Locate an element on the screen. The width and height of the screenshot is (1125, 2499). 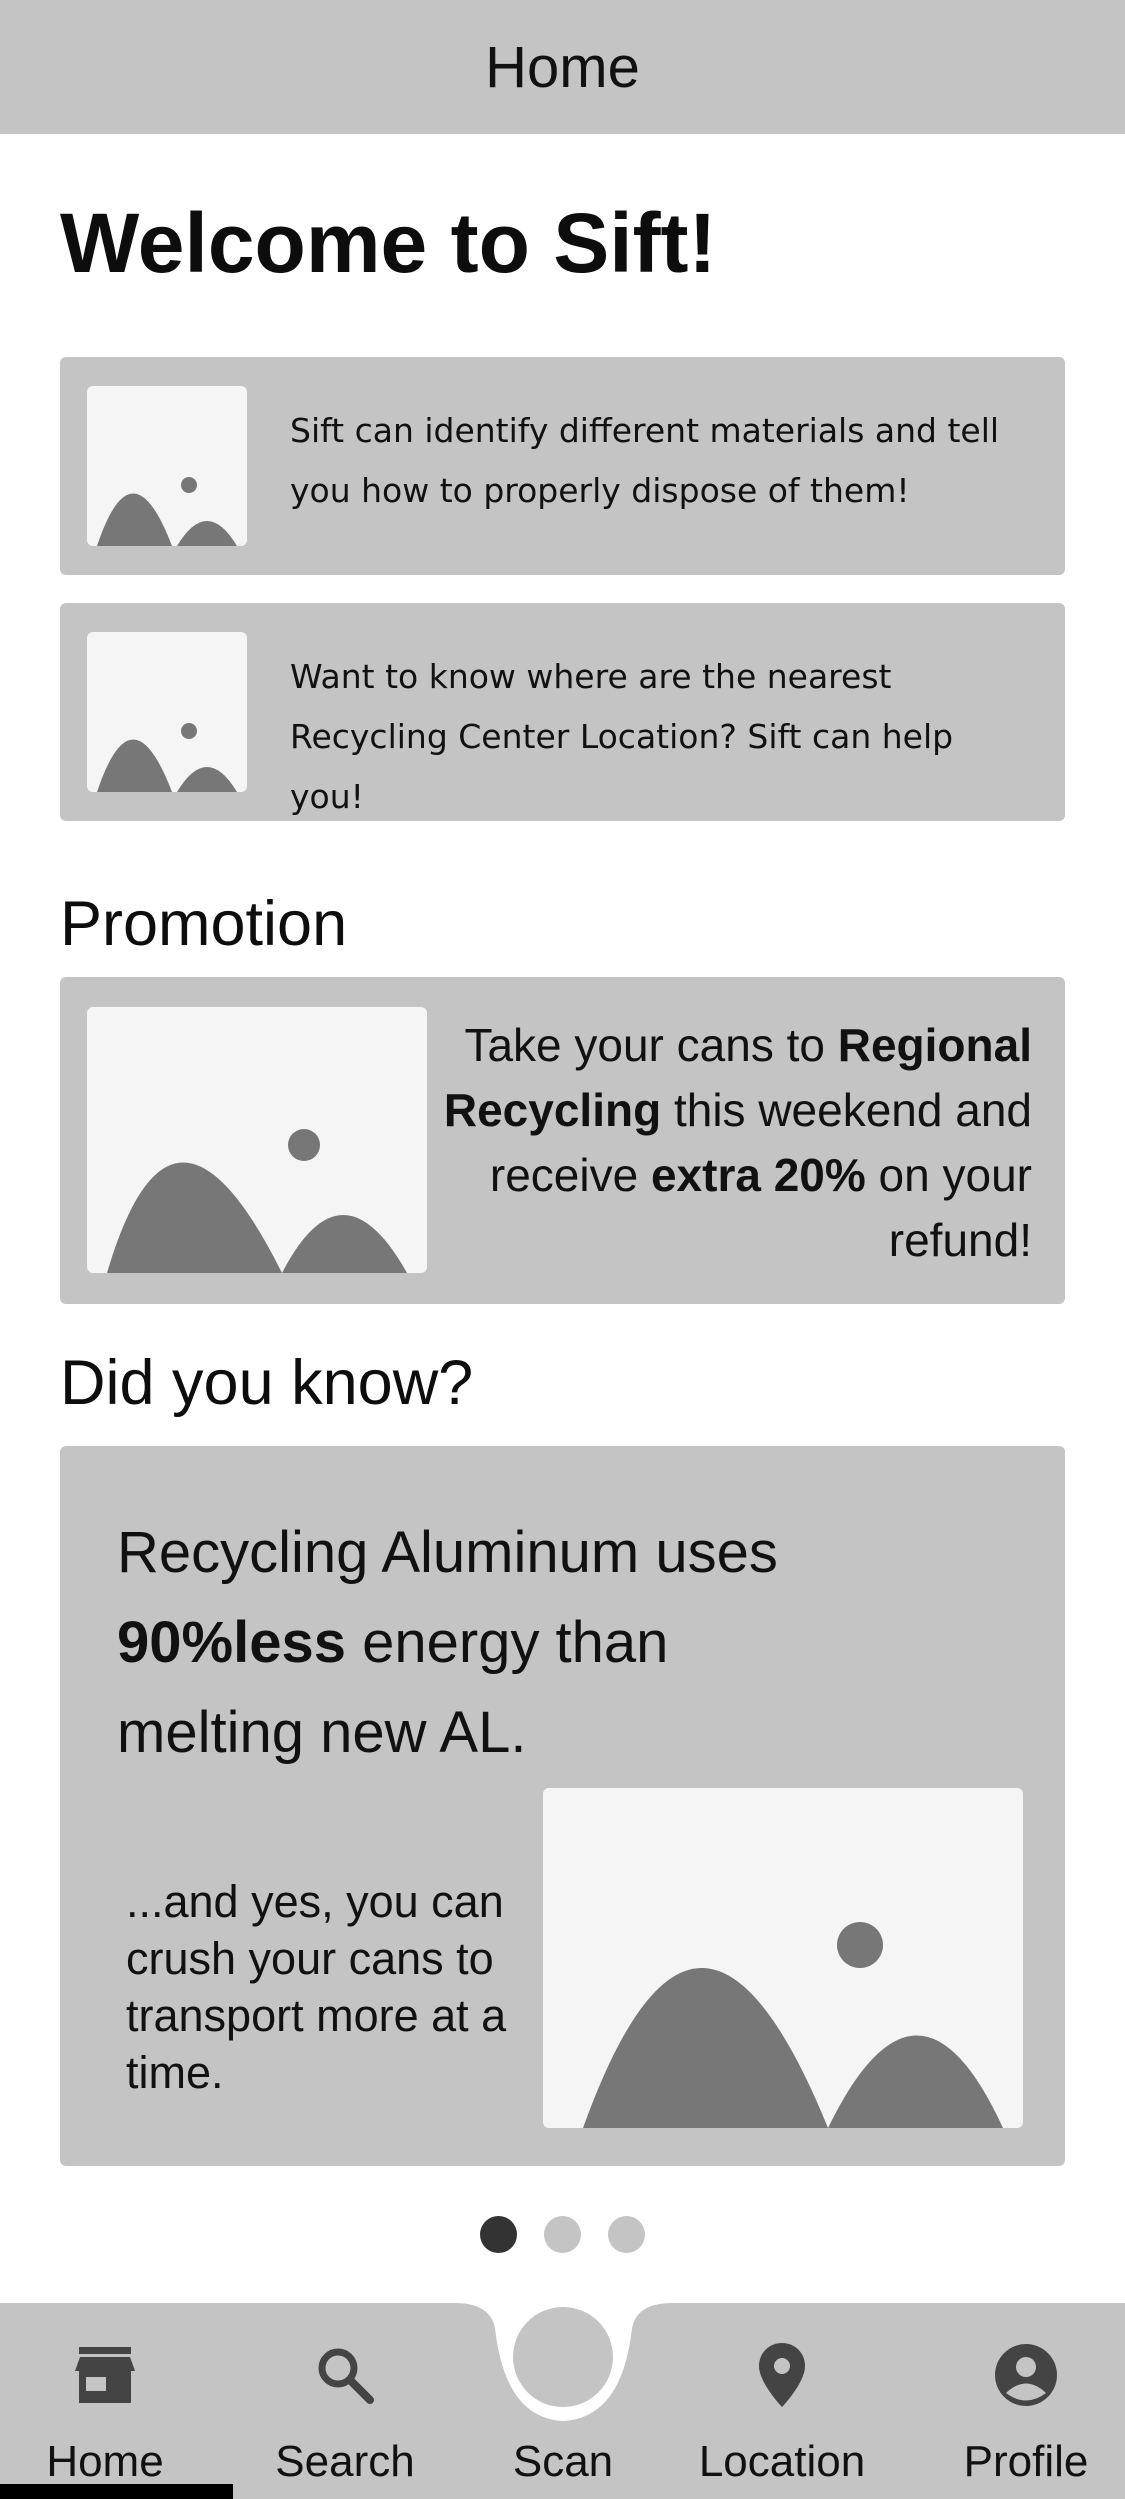
account-circle-icon is located at coordinates (1026, 2375).